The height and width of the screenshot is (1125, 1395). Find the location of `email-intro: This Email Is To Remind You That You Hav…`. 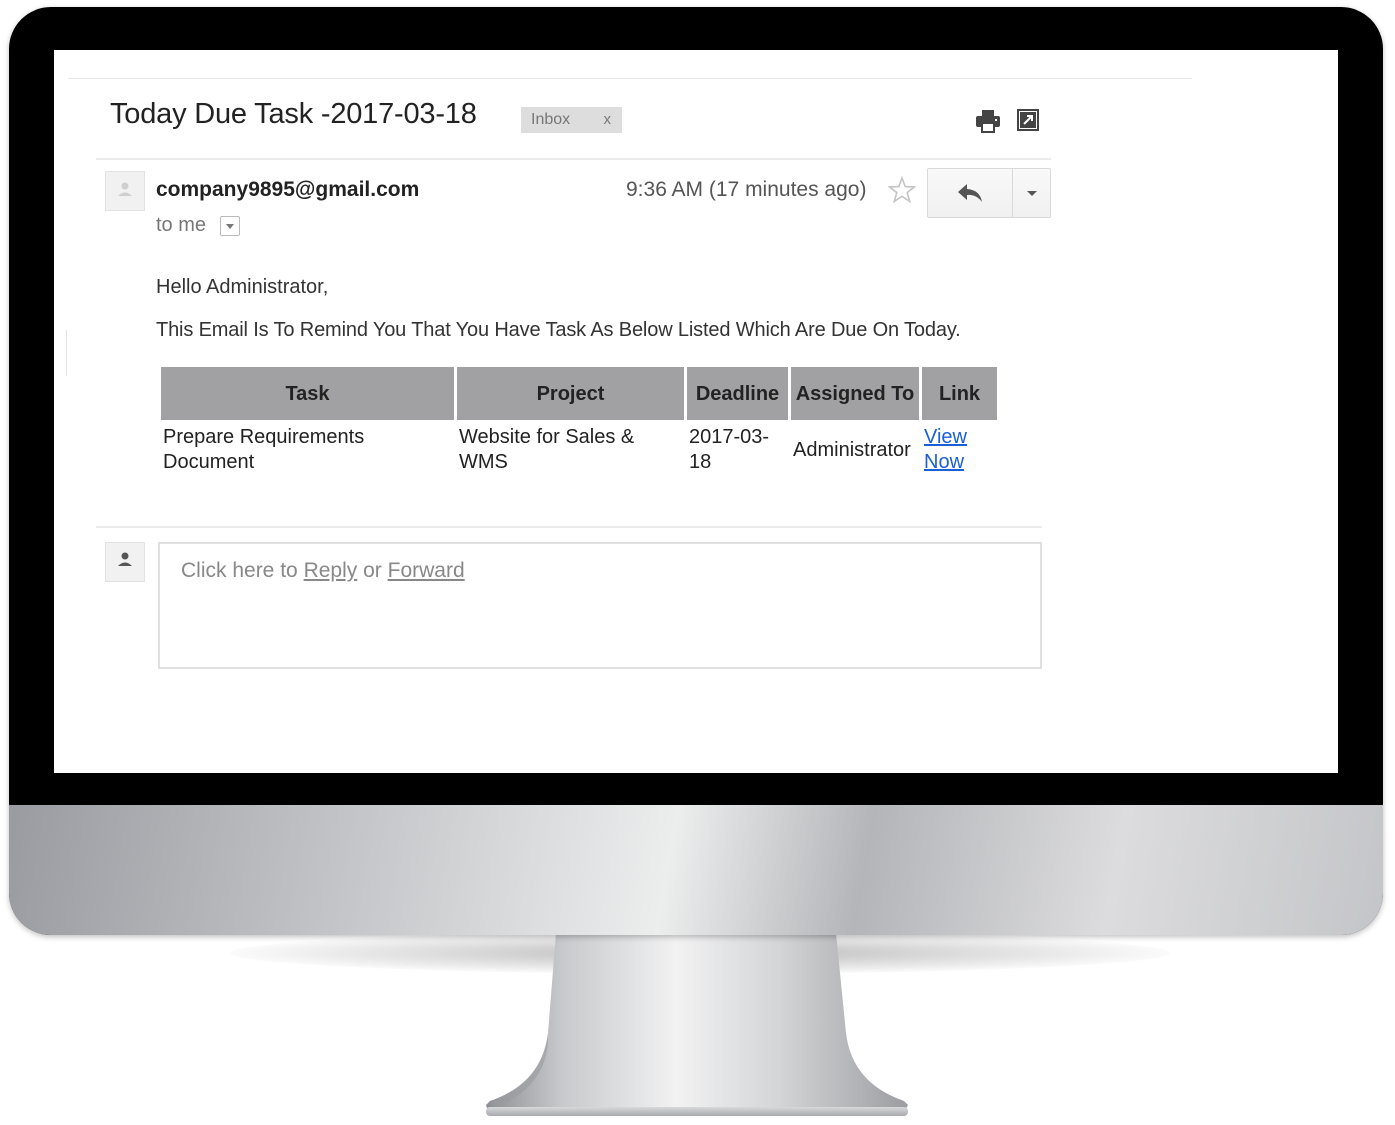

email-intro: This Email Is To Remind You That You Hav… is located at coordinates (558, 330).